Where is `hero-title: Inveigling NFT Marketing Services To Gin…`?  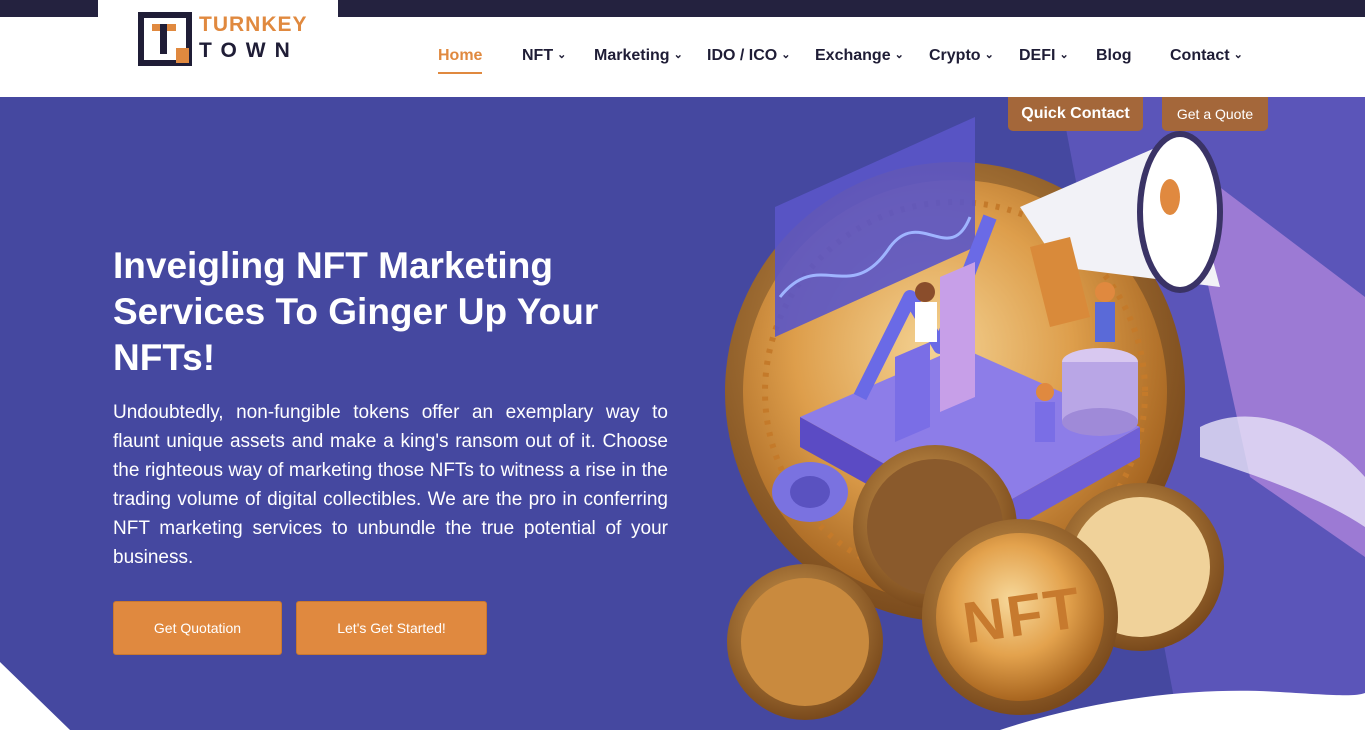
hero-title: Inveigling NFT Marketing Services To Gin… is located at coordinates (356, 311).